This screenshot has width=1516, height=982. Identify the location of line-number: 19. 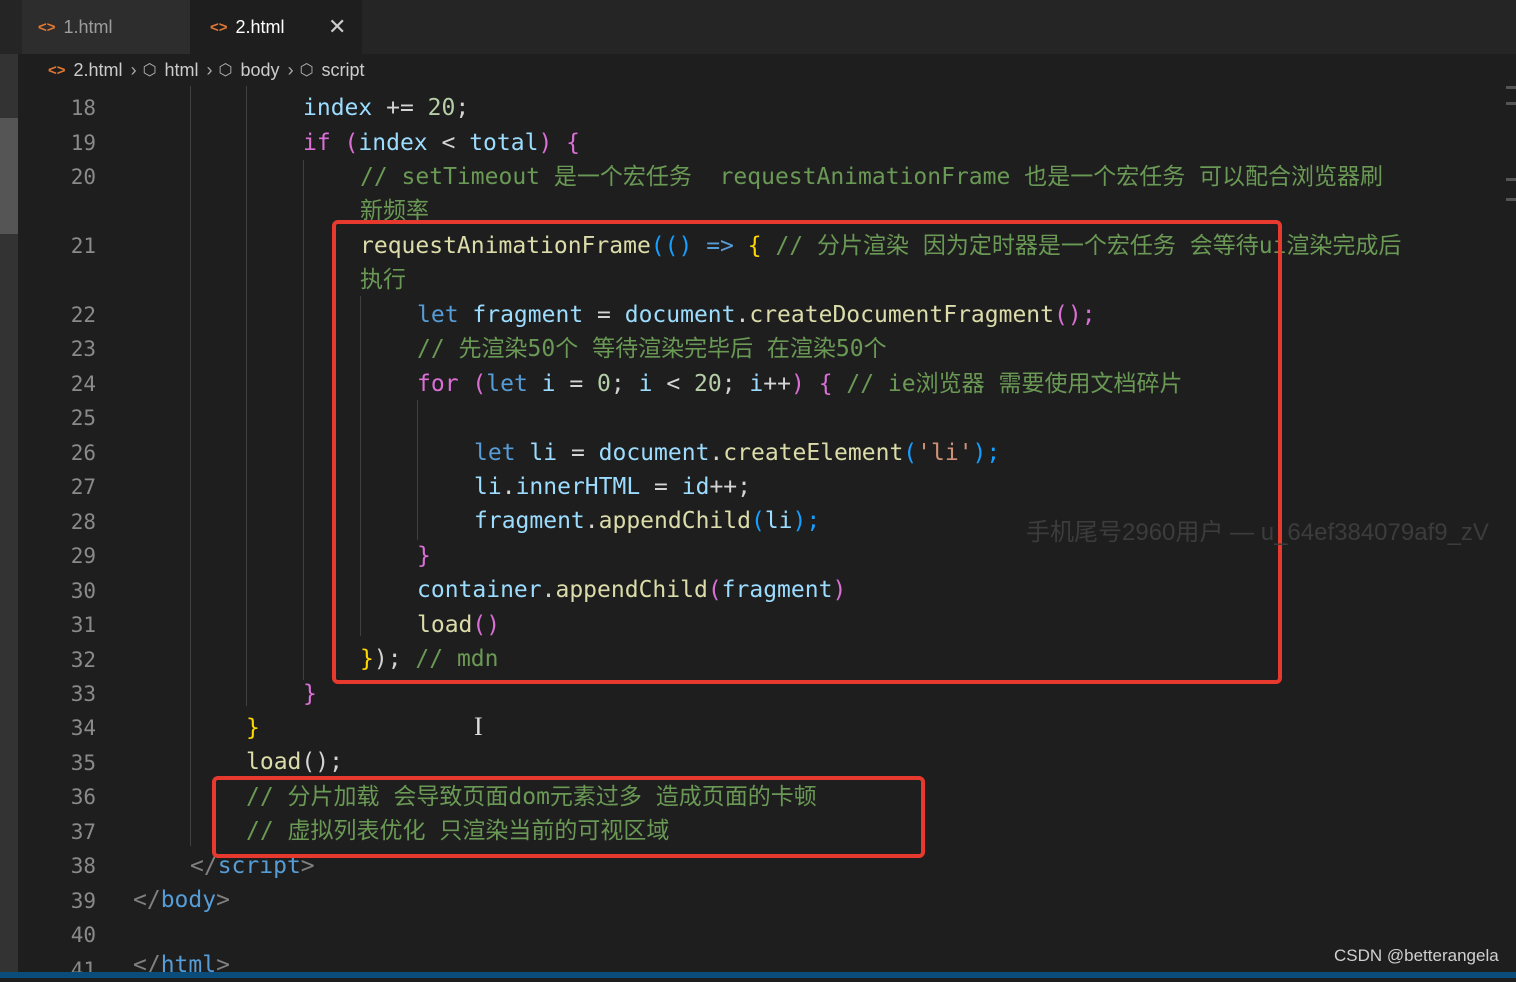
(83, 143).